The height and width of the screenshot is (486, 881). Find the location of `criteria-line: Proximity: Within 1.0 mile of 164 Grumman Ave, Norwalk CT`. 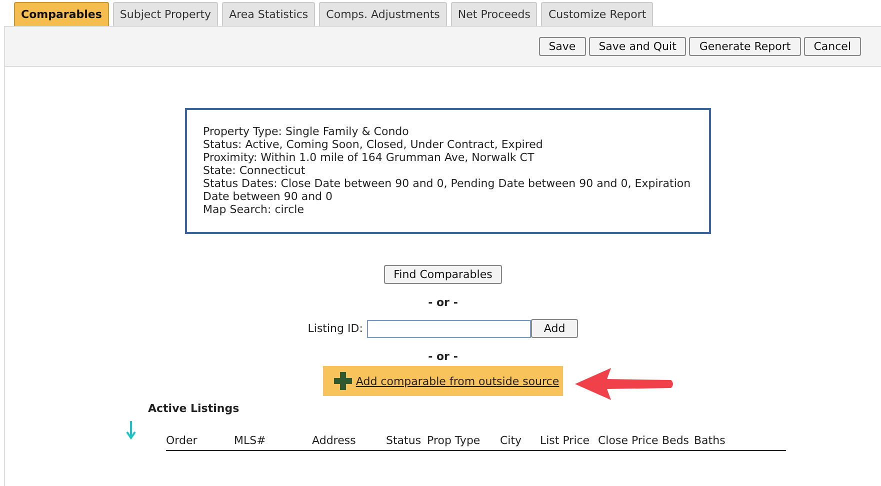

criteria-line: Proximity: Within 1.0 mile of 164 Grumman Ave, Norwalk CT is located at coordinates (369, 157).